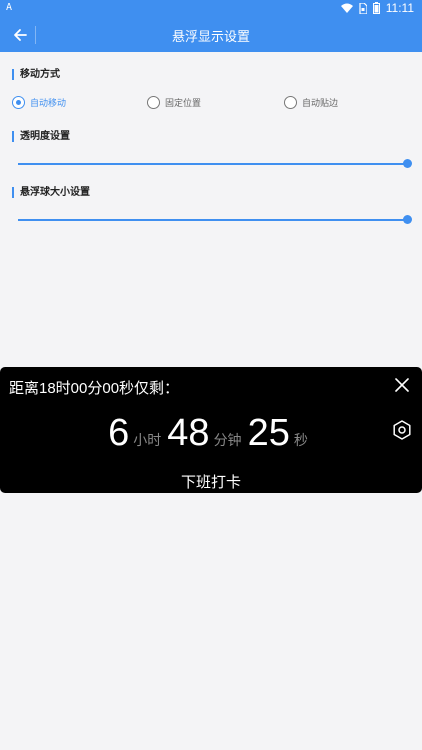  Describe the element at coordinates (211, 9) in the screenshot. I see `status-bar: A 11:11` at that location.